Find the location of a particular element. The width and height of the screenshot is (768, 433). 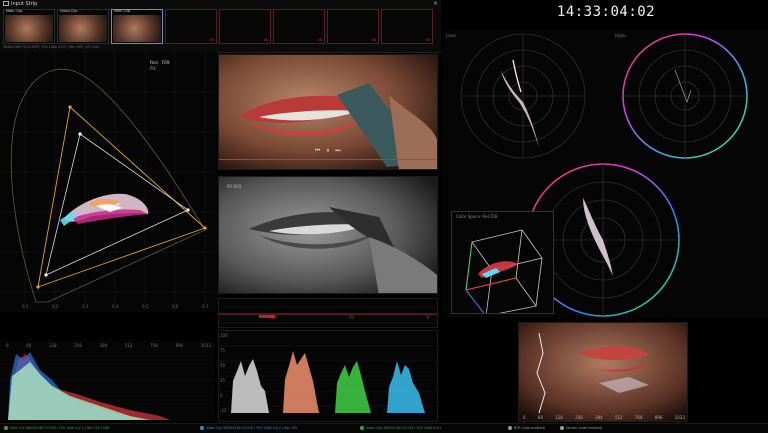

parade-tick: 100 is located at coordinates (224, 335).